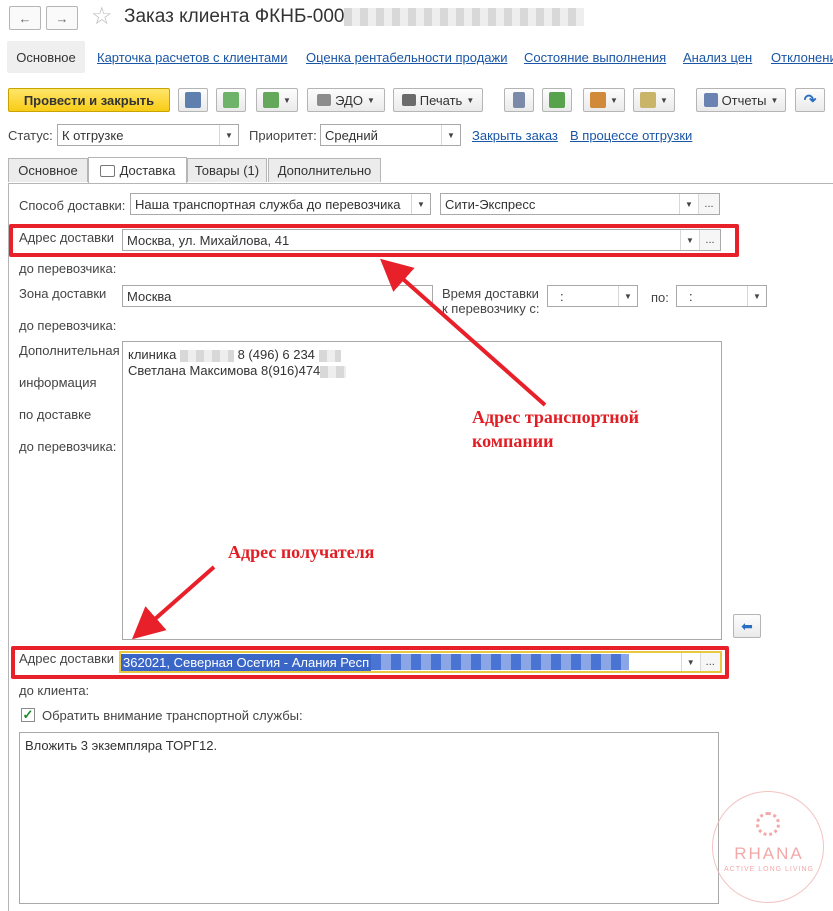 The width and height of the screenshot is (833, 911). I want to click on annotation-recipient-address: Адрес получателя, so click(301, 552).